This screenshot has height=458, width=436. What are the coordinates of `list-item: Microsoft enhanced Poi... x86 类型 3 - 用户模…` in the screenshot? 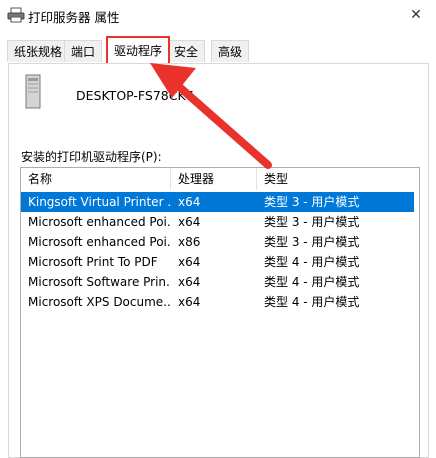 It's located at (217, 242).